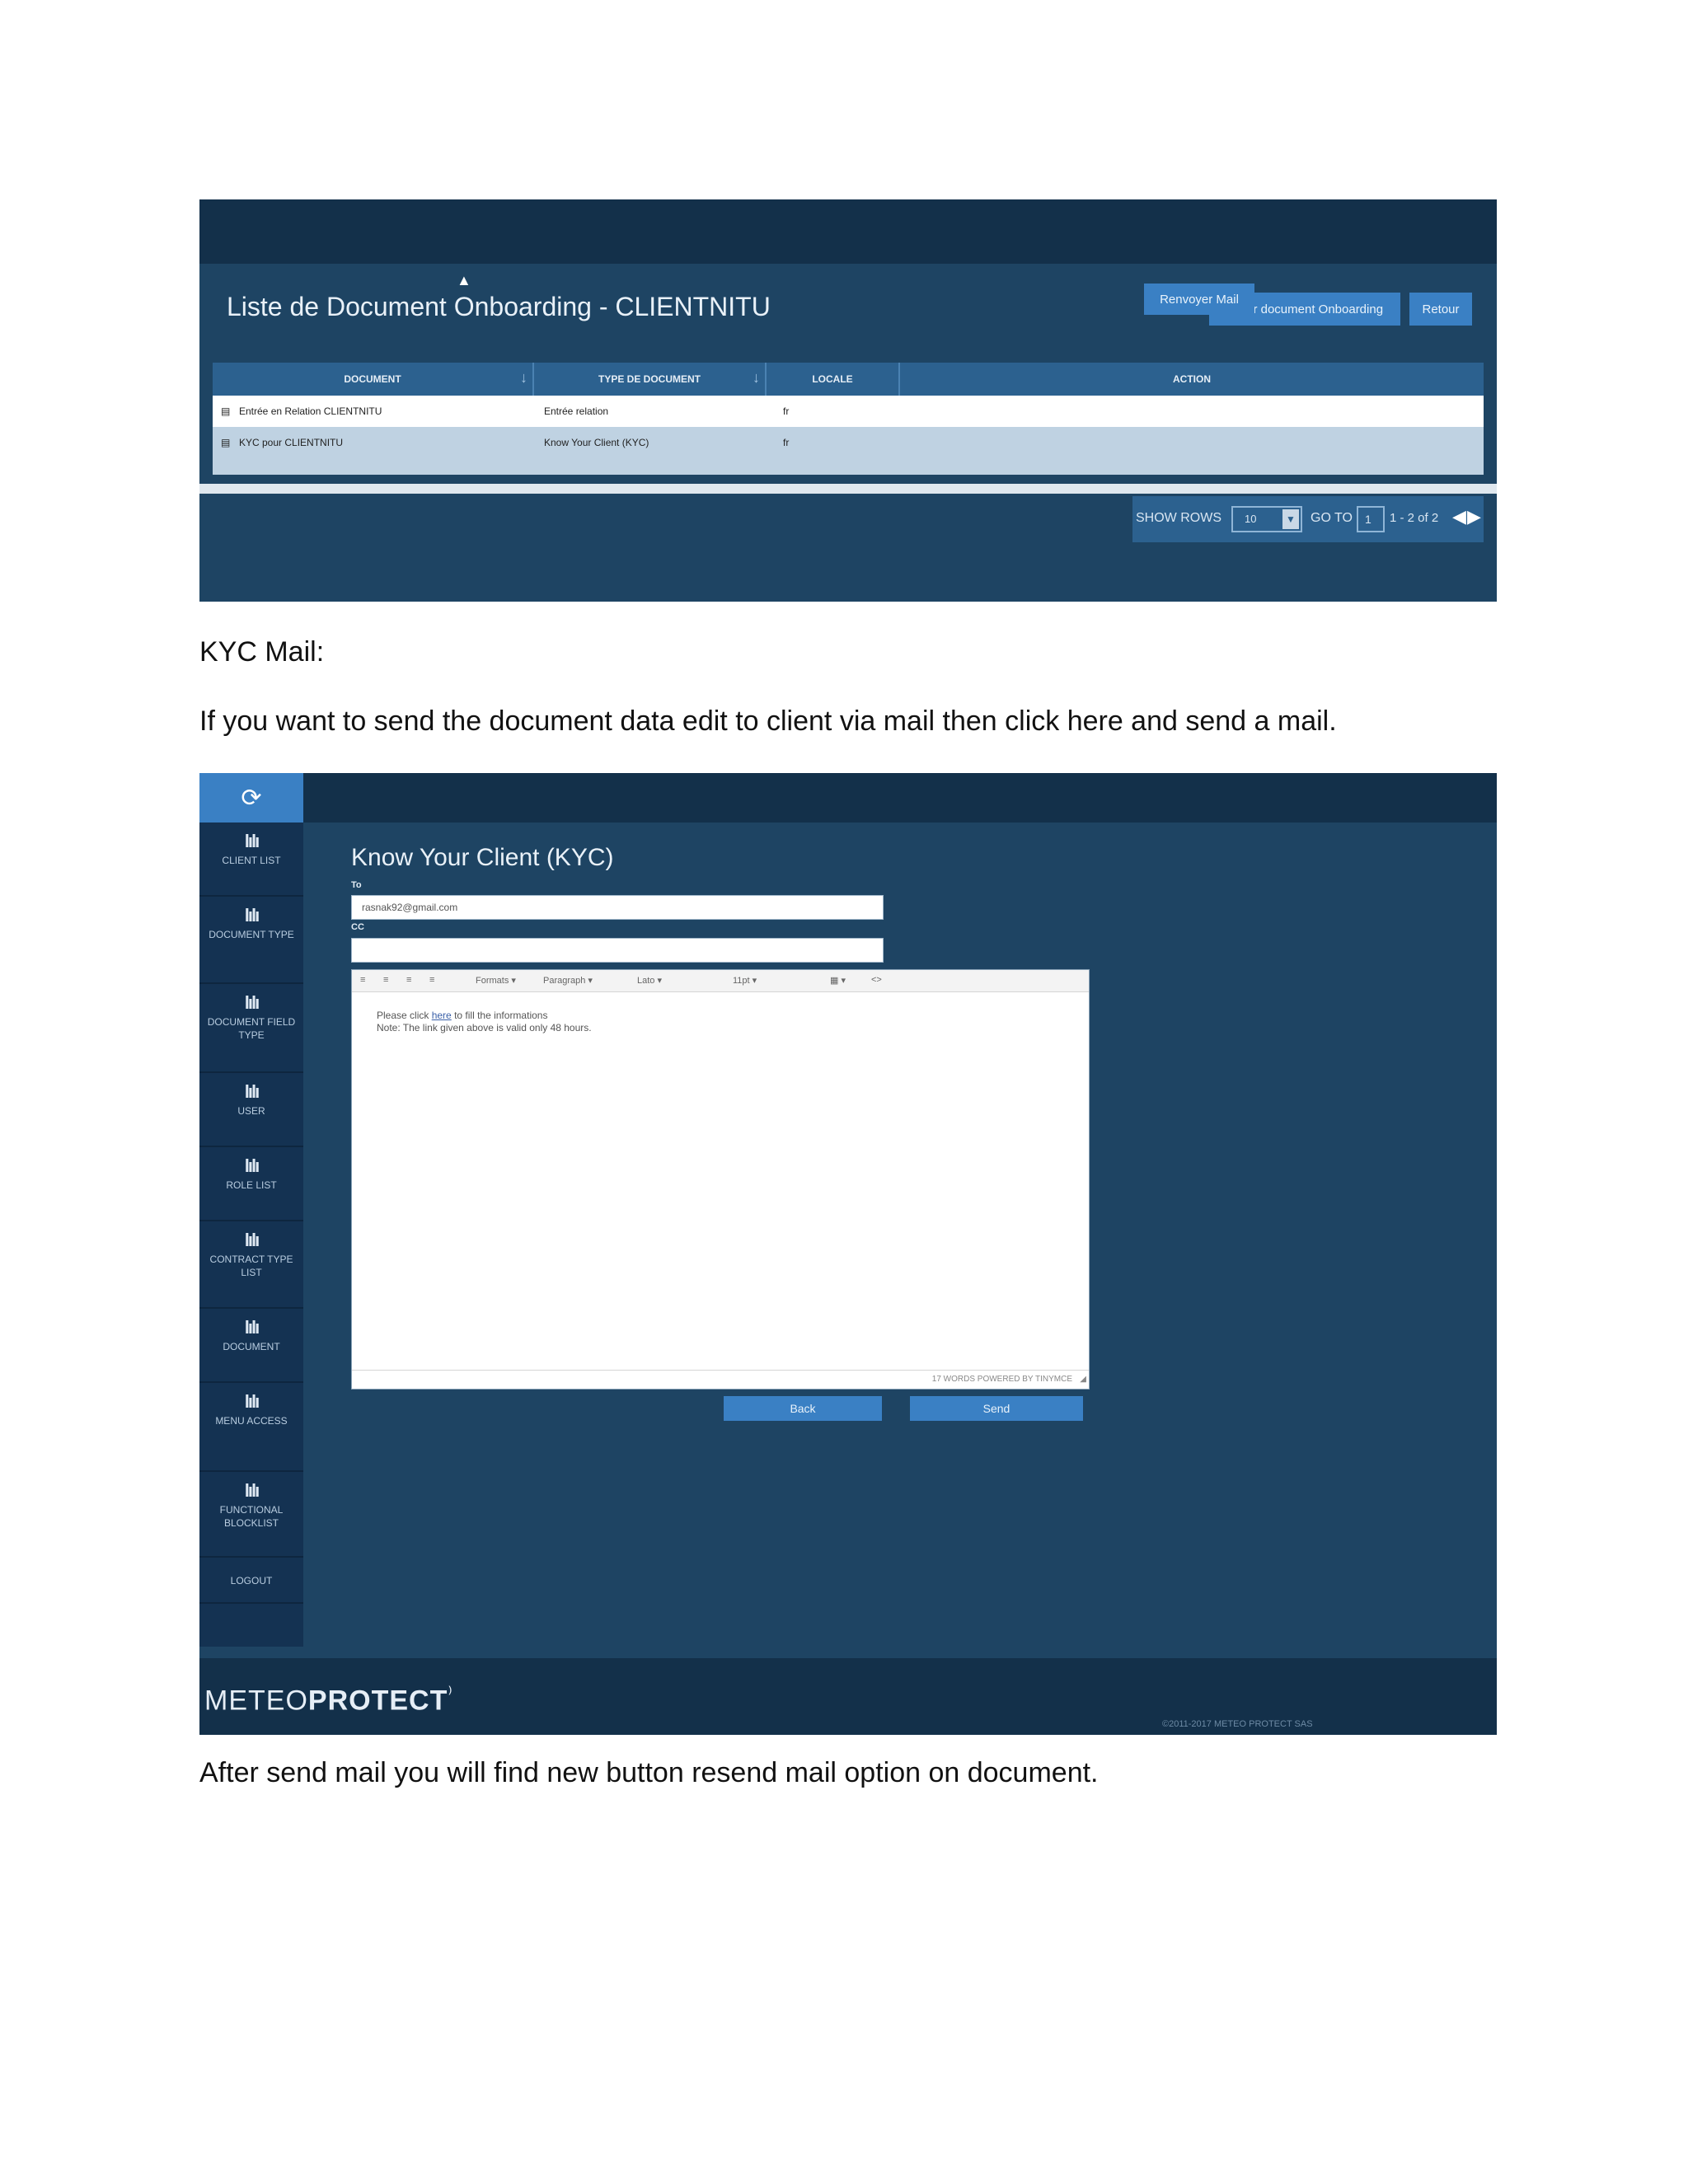  I want to click on nav-label: CLIENT LIST, so click(251, 860).